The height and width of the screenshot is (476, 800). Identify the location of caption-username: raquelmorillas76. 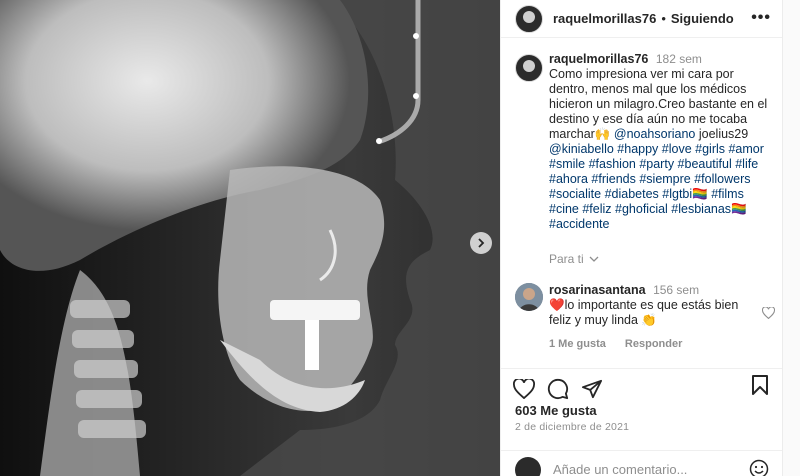
(598, 59).